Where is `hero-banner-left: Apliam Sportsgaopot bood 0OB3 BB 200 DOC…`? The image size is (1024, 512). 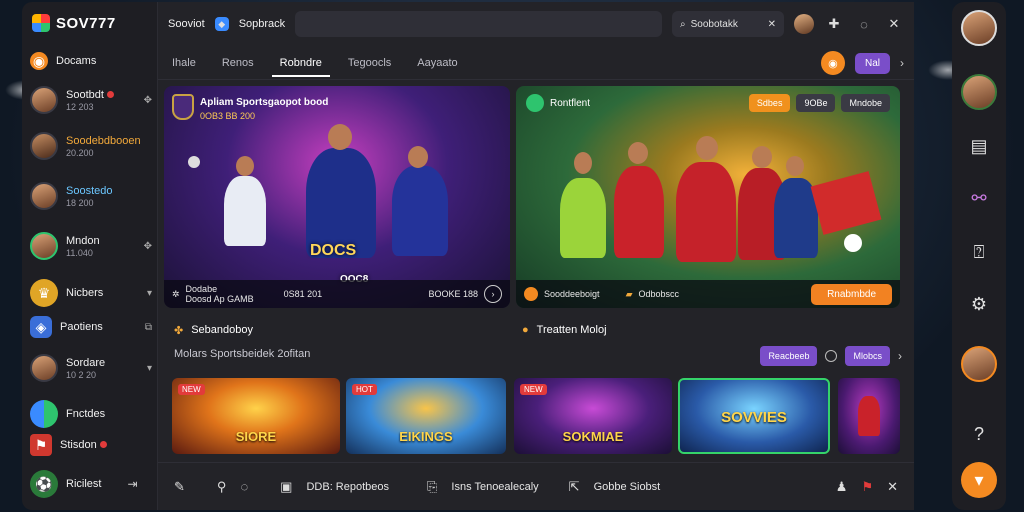 hero-banner-left: Apliam Sportsgaopot bood 0OB3 BB 200 DOC… is located at coordinates (337, 197).